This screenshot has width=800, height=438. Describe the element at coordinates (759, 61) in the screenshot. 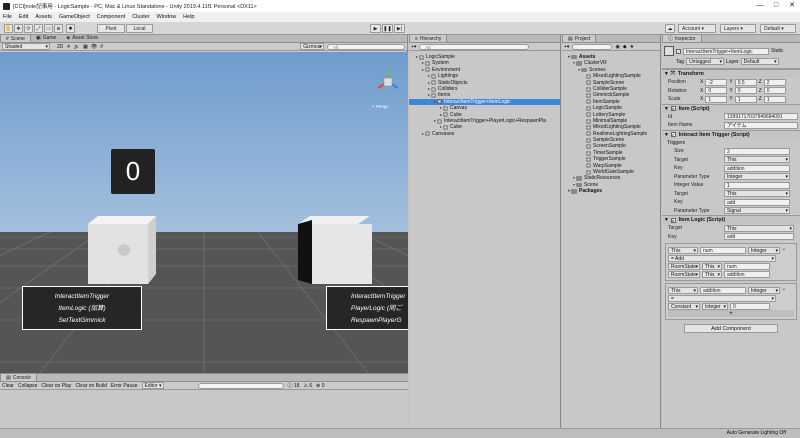

I see `layer-dropdown: Default` at that location.